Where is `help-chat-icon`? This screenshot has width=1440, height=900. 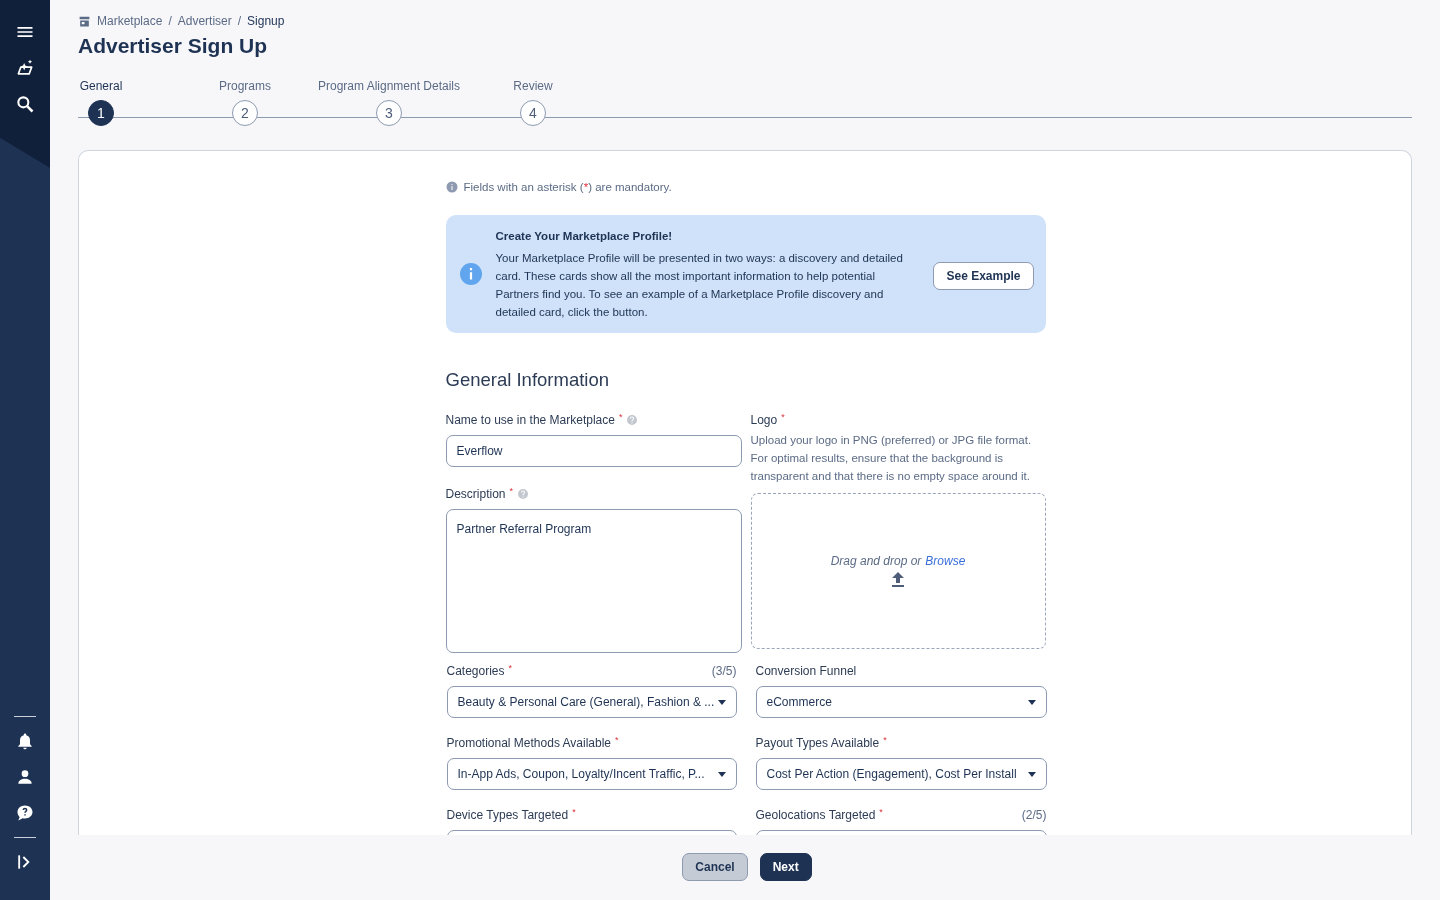 help-chat-icon is located at coordinates (25, 813).